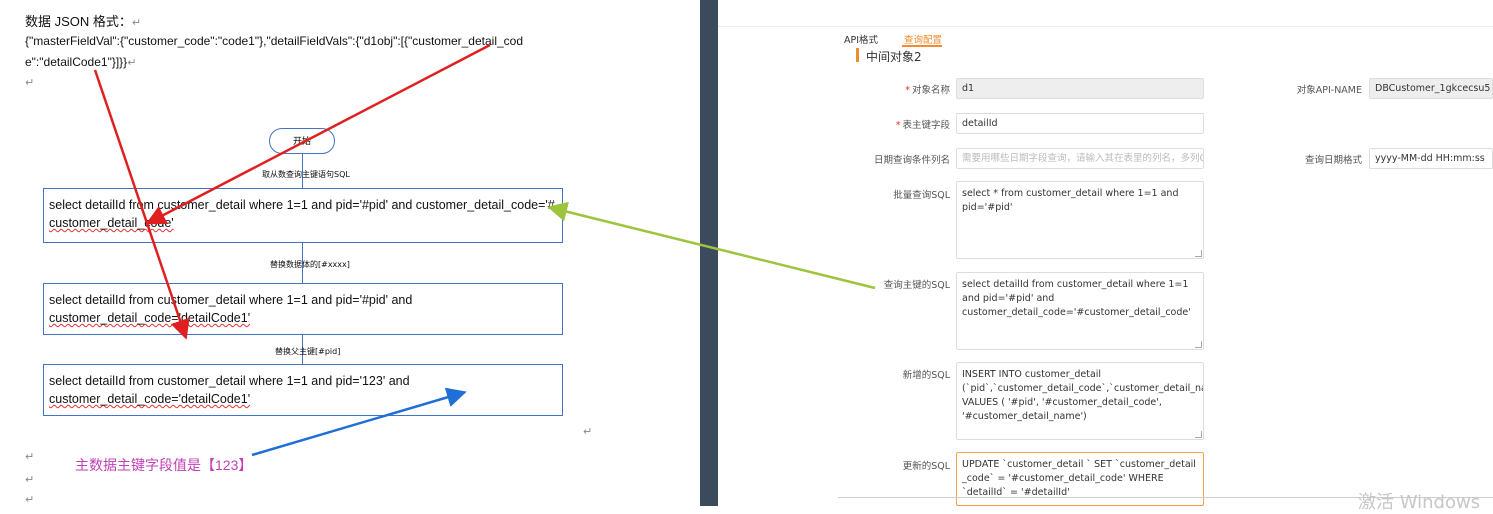  I want to click on blue-arrow-pid, so click(359, 422).